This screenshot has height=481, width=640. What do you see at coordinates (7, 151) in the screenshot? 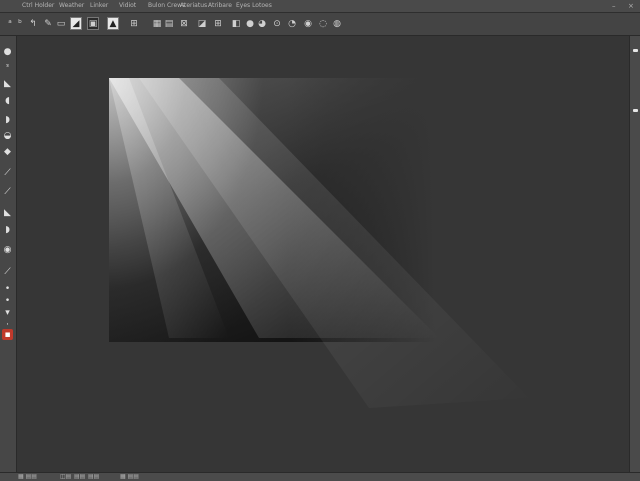
I see `clone-icon: ◆` at bounding box center [7, 151].